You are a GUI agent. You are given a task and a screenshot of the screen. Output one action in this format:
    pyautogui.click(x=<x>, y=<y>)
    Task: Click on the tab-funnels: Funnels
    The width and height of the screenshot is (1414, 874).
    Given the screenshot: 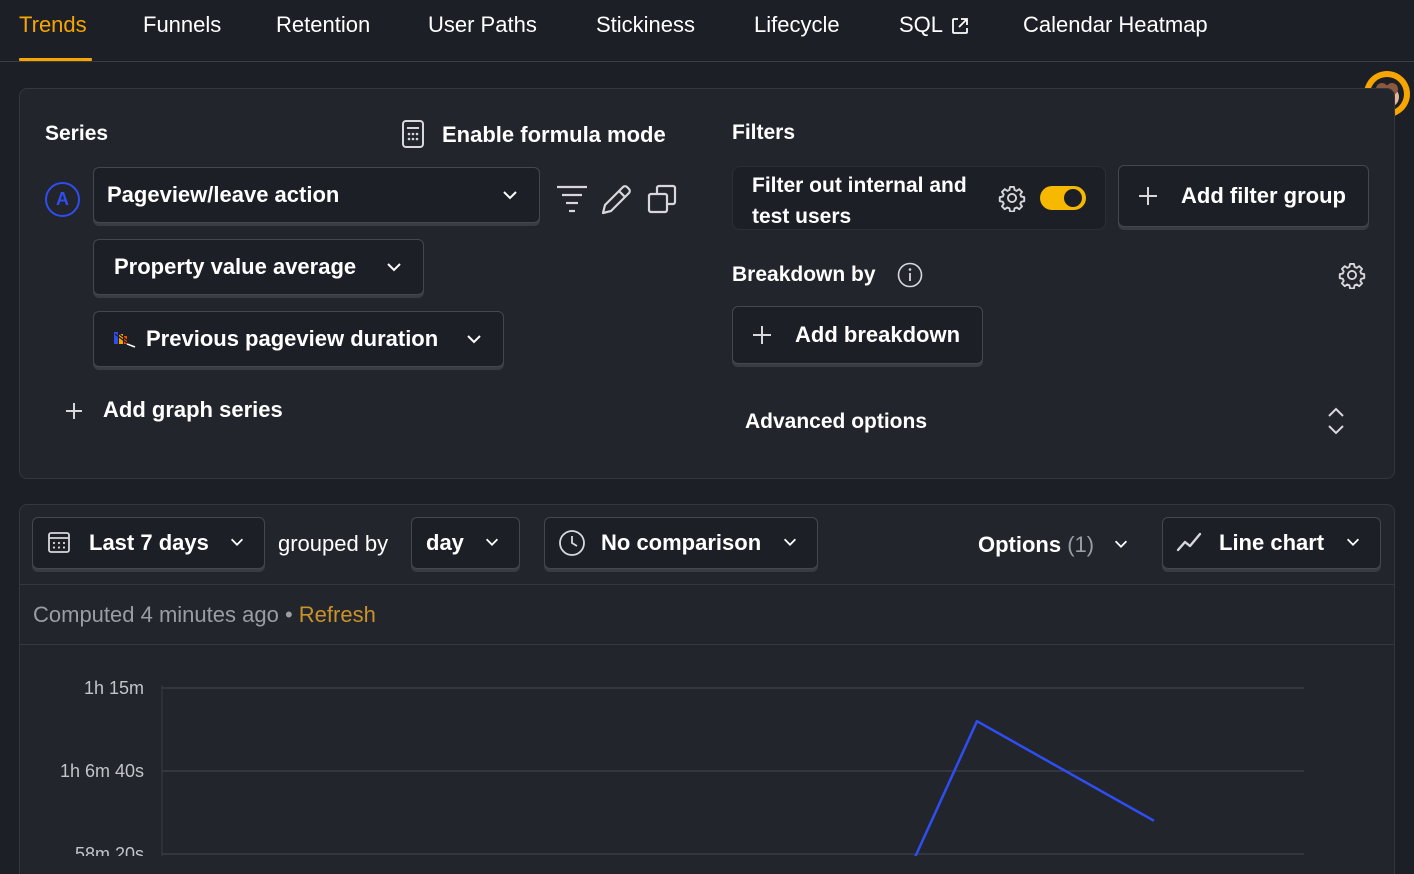 What is the action you would take?
    pyautogui.click(x=182, y=25)
    